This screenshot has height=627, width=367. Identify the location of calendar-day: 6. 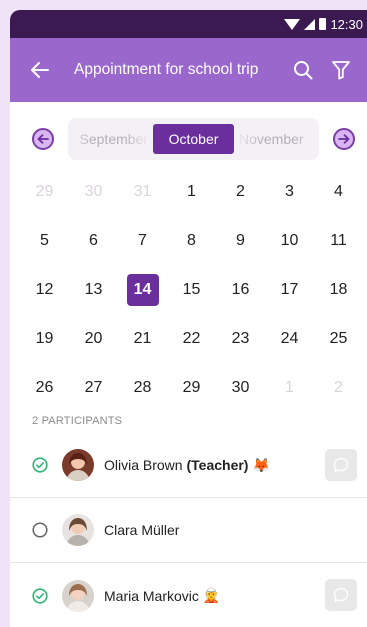
(93, 241).